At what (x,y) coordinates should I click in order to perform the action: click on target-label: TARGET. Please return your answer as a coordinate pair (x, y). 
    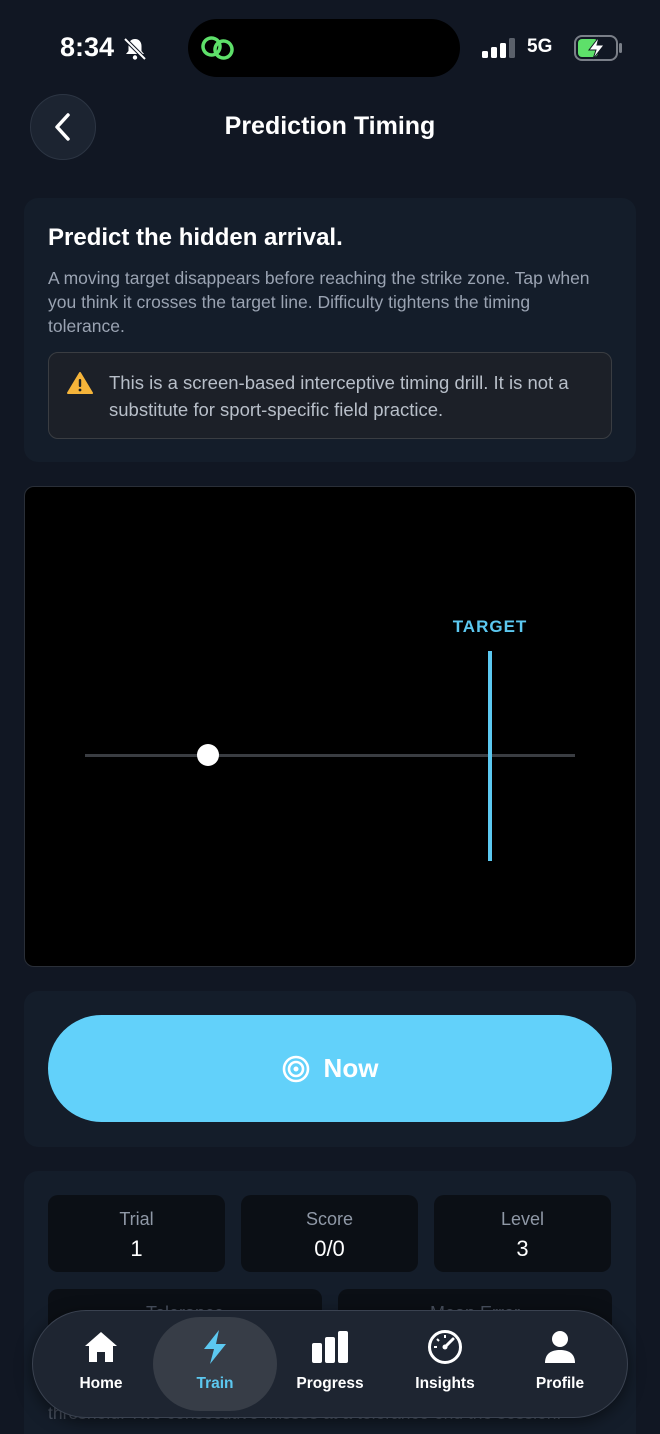
    Looking at the image, I should click on (490, 626).